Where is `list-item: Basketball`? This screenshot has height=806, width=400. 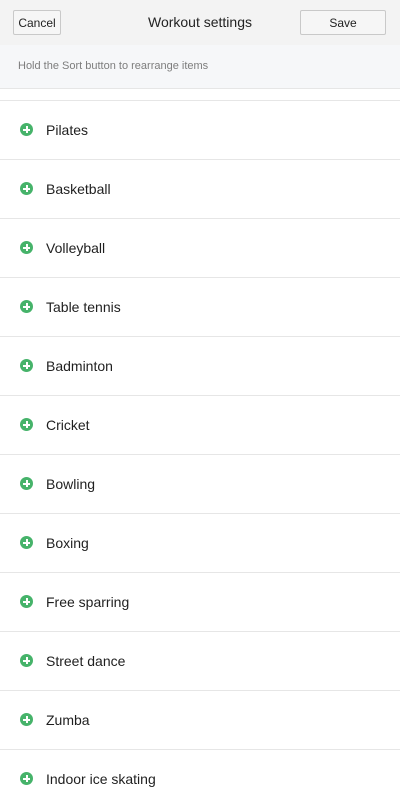
list-item: Basketball is located at coordinates (200, 189).